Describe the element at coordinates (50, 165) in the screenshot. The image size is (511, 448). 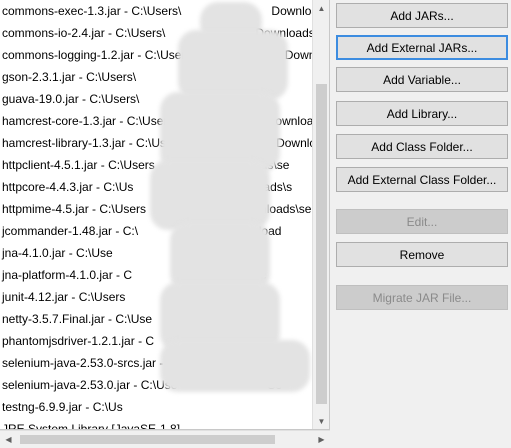
I see `jar-name: httpclient-4.5.1.jar` at that location.